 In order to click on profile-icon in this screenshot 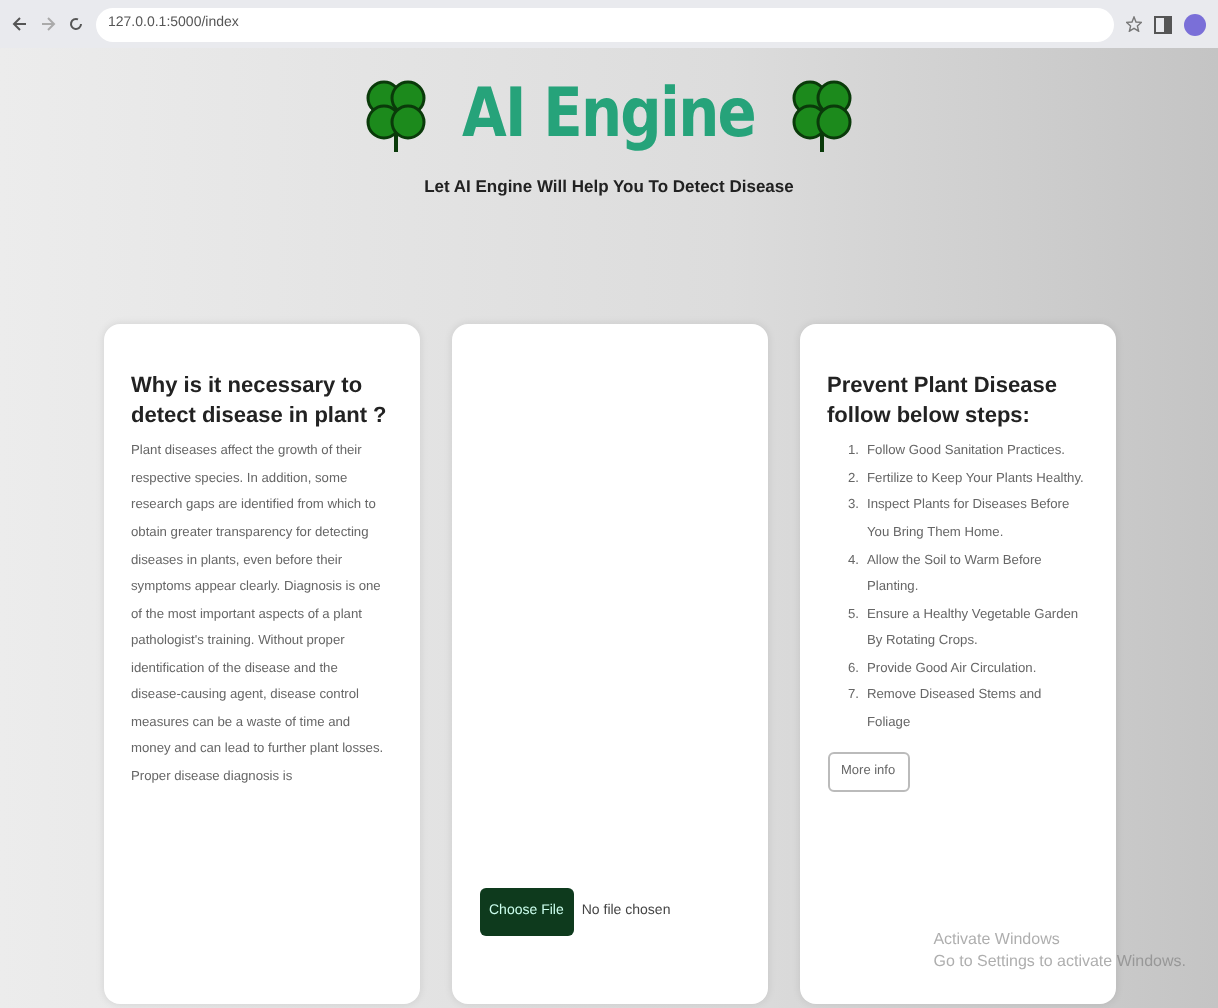, I will do `click(1195, 24)`.